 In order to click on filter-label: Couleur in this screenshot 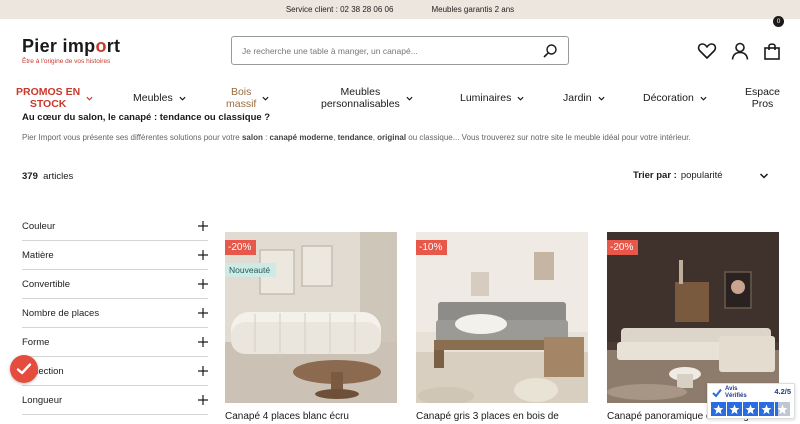, I will do `click(39, 226)`.